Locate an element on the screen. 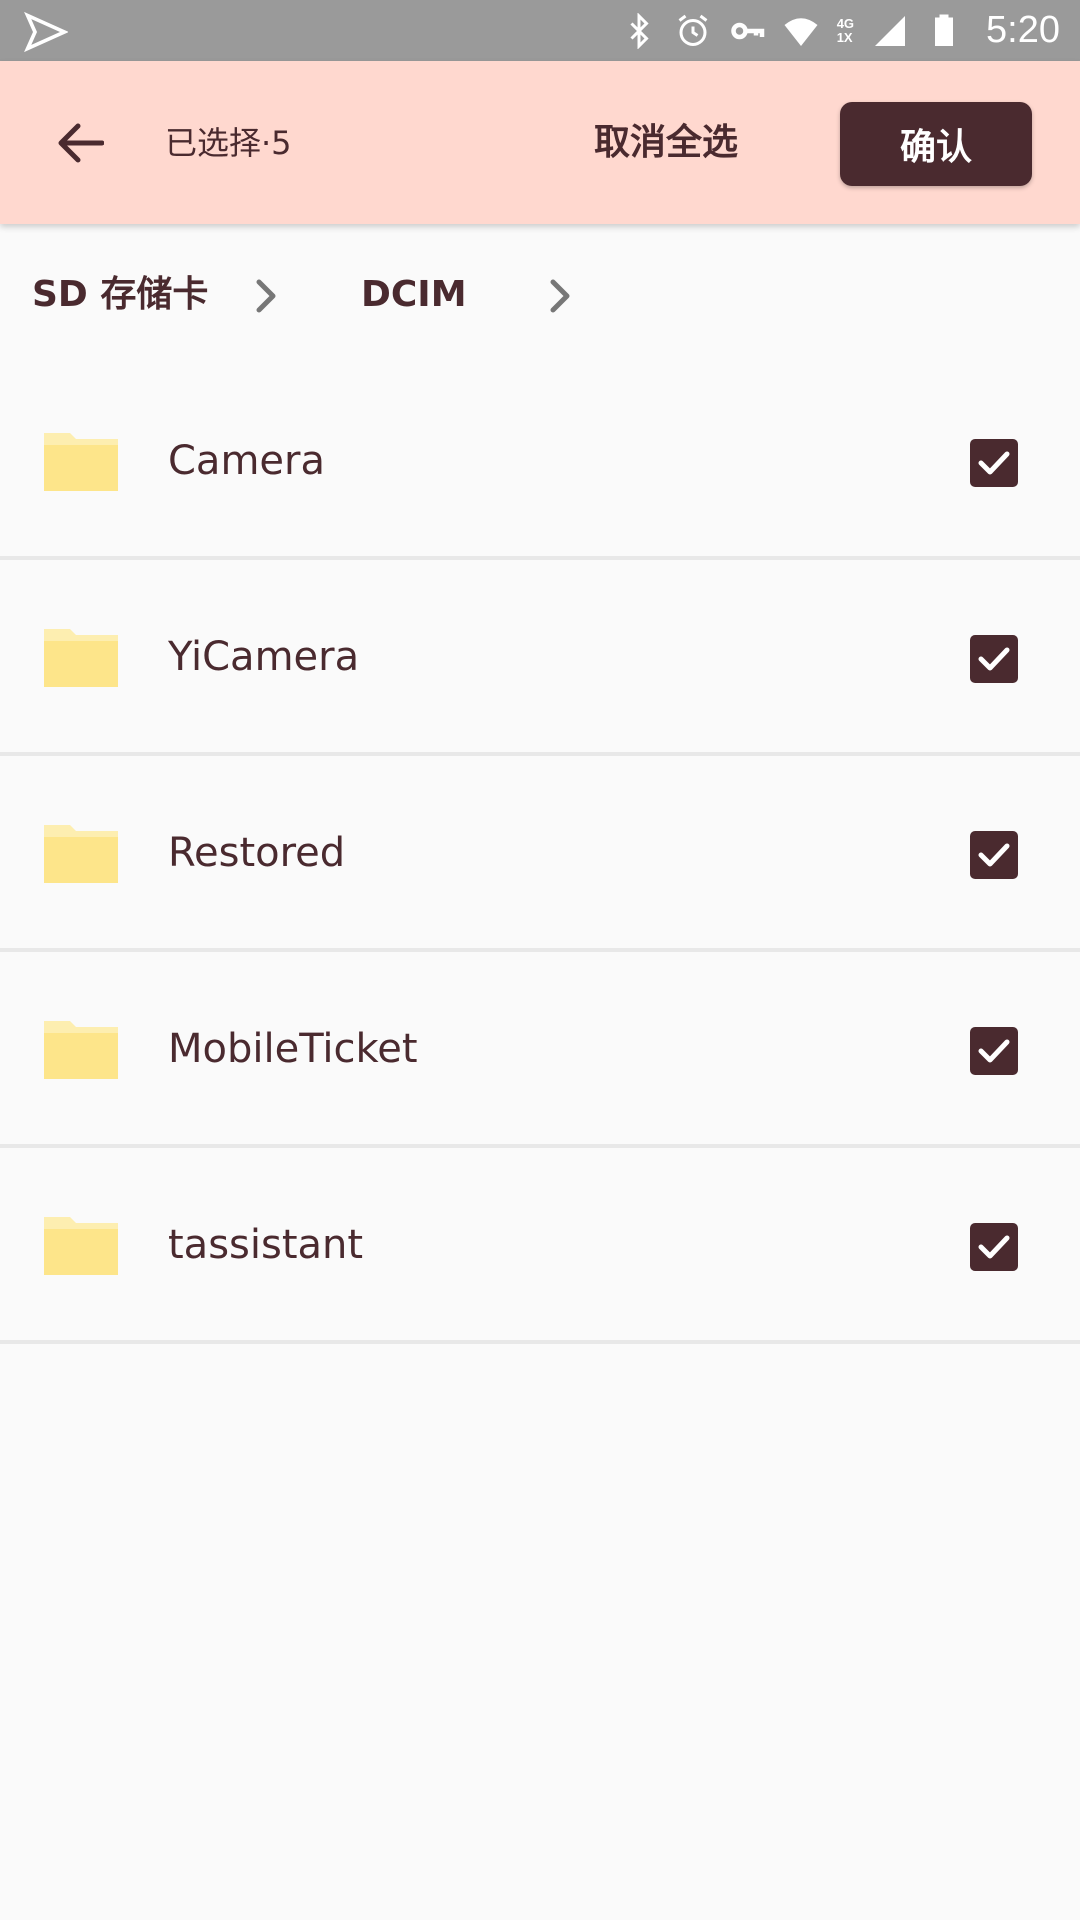  folder-row-restored: Restored is located at coordinates (540, 854).